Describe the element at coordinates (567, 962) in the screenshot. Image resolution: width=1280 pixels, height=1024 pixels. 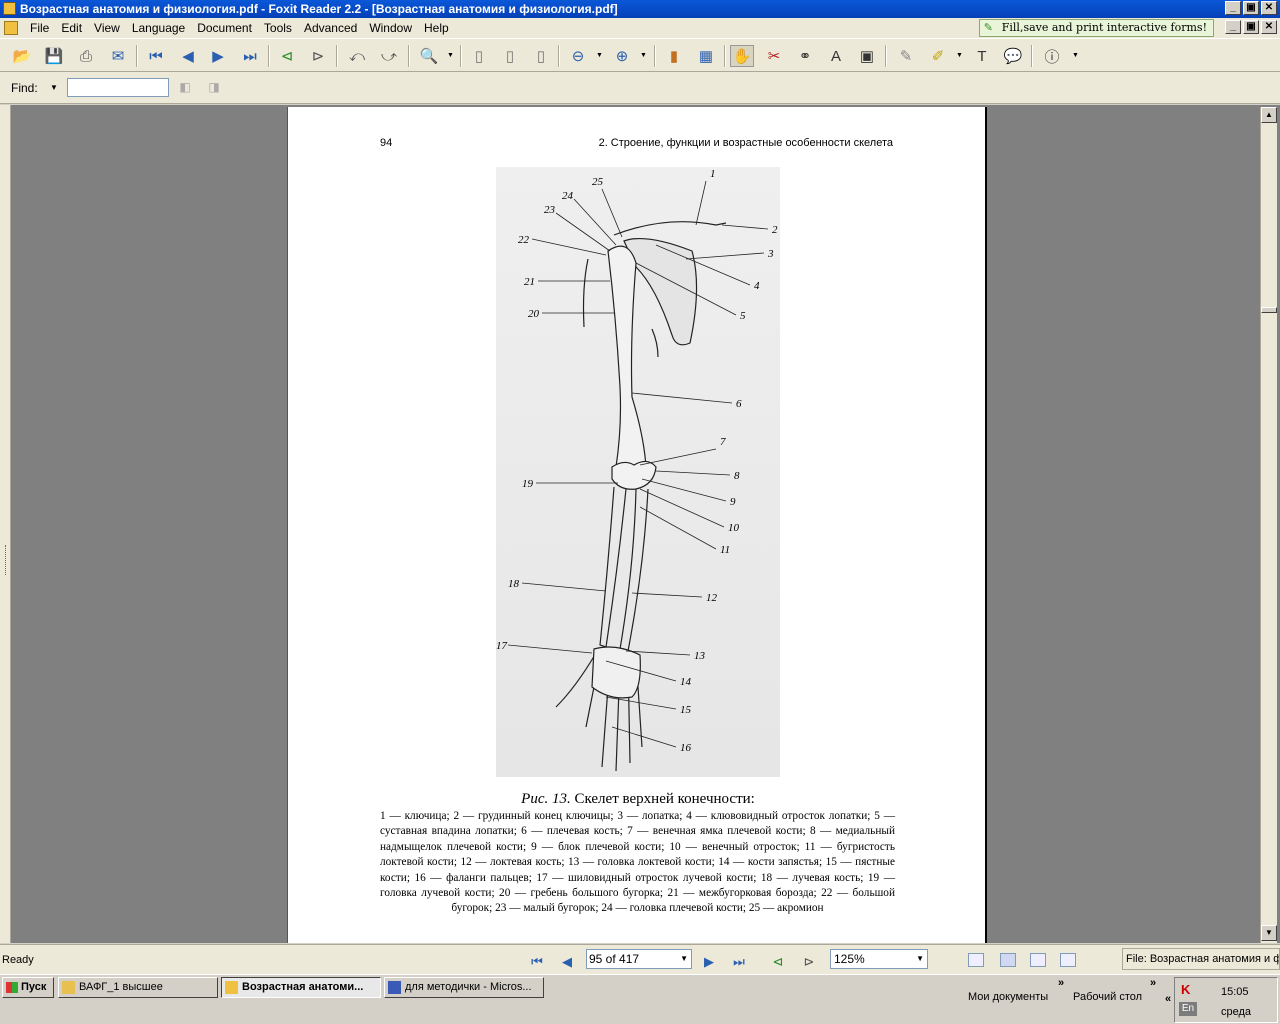
I see `status-previous-page-icon: ◀` at that location.